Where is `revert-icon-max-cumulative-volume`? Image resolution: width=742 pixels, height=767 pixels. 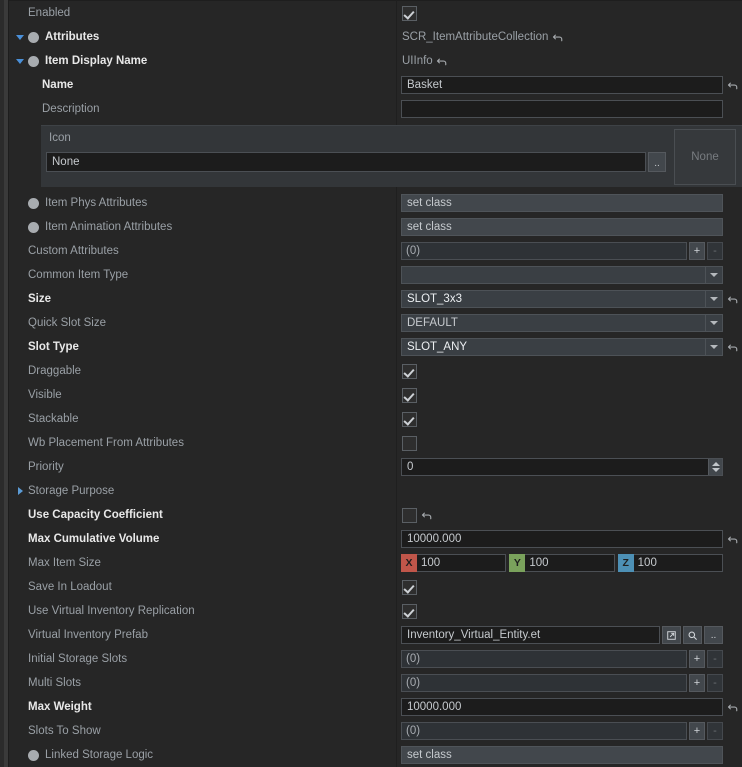 revert-icon-max-cumulative-volume is located at coordinates (732, 539).